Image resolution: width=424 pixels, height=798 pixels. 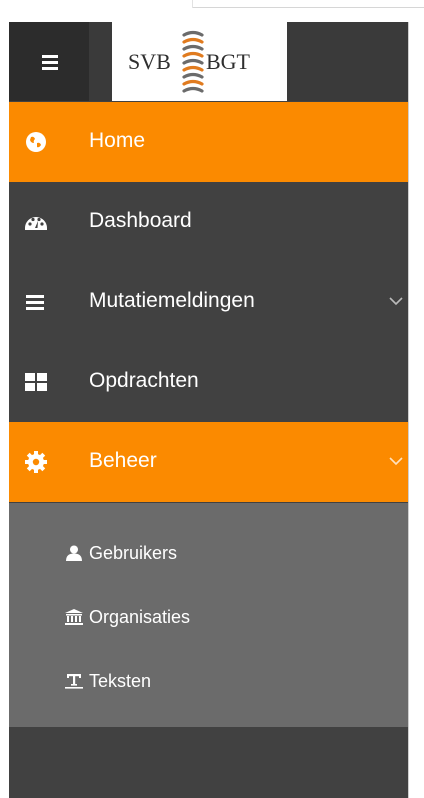 What do you see at coordinates (74, 553) in the screenshot?
I see `user-icon` at bounding box center [74, 553].